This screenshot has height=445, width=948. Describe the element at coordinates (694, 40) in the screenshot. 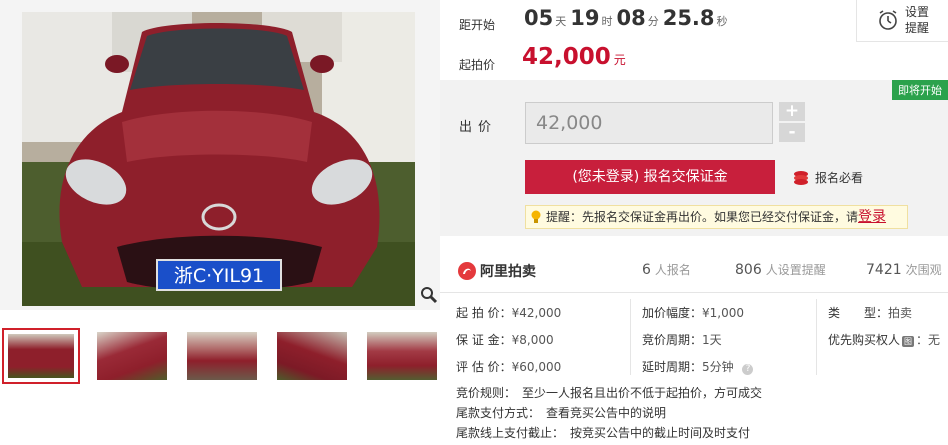

I see `auction-summary: 距开始 05 天 19 时 08 分 25.8 秒 起拍价 42,000 元 设置` at that location.